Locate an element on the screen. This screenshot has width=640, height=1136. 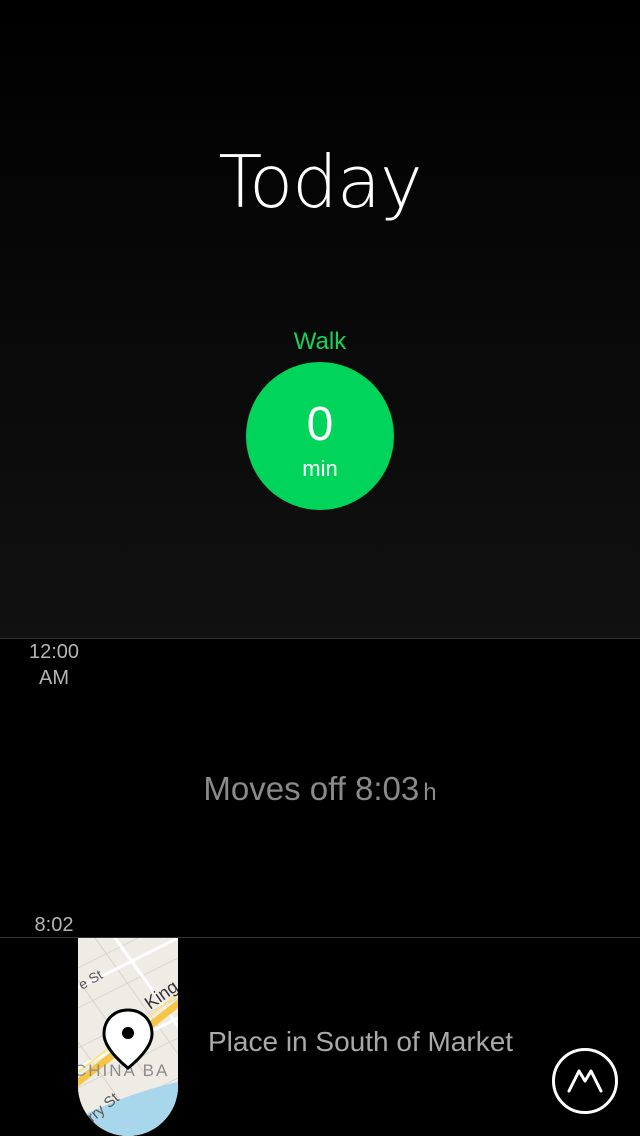
timeline-segment-end-time: 8:02 is located at coordinates (54, 925).